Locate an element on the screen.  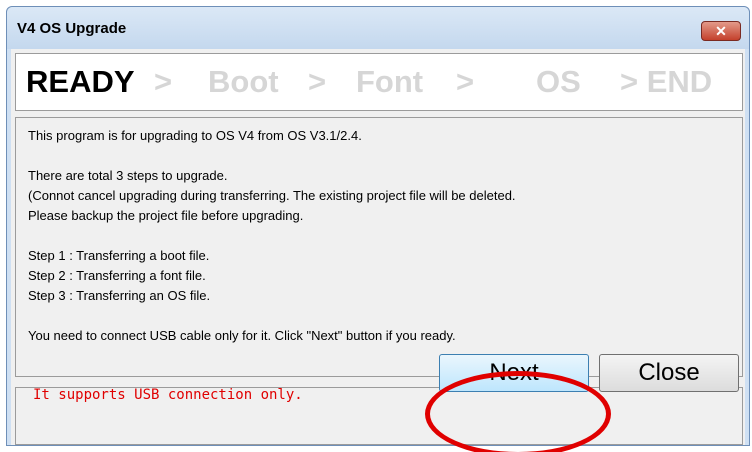
next-button: Next is located at coordinates (514, 373).